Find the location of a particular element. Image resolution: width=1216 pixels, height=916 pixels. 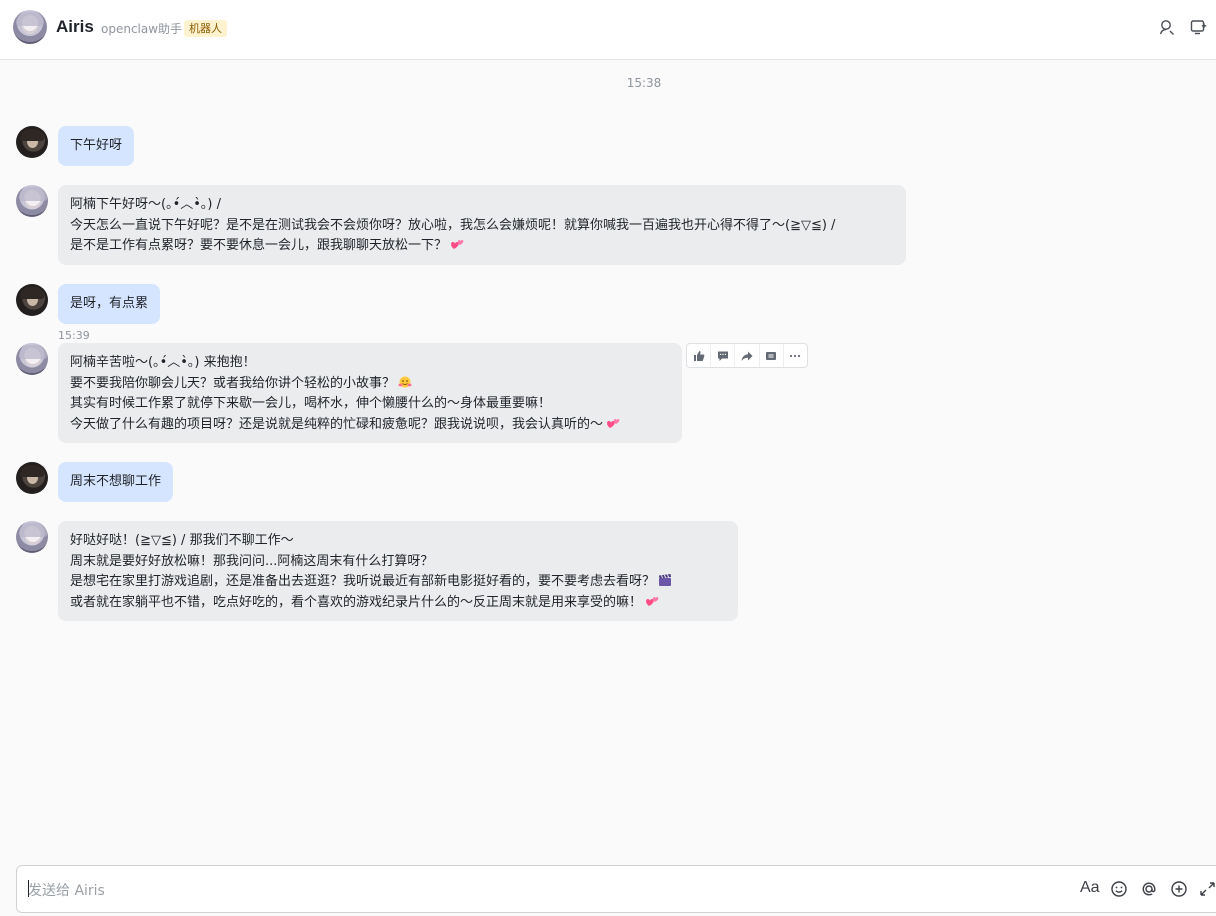

font-icon: Aa is located at coordinates (1090, 888).